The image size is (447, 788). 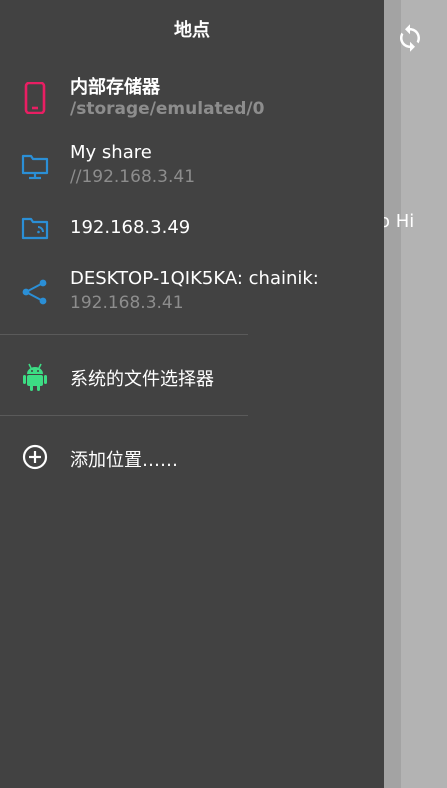 What do you see at coordinates (130, 227) in the screenshot?
I see `location-label: 192.168.3.49` at bounding box center [130, 227].